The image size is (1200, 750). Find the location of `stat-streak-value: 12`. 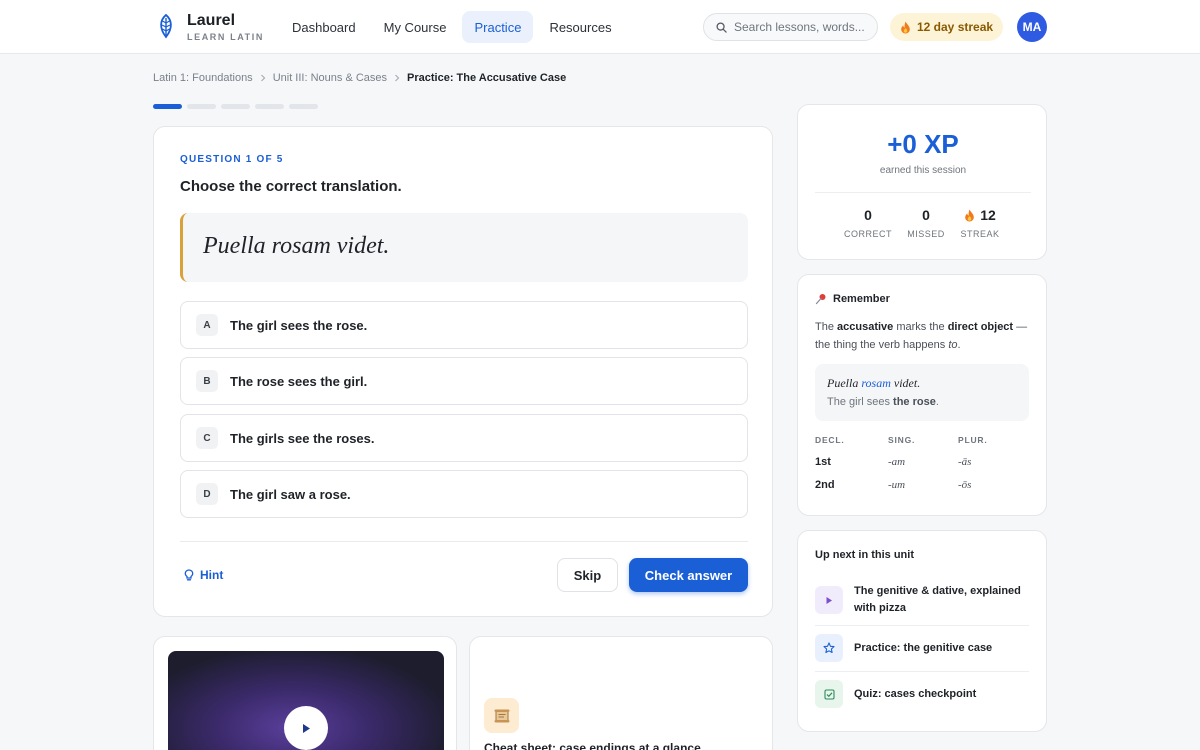

stat-streak-value: 12 is located at coordinates (988, 215).